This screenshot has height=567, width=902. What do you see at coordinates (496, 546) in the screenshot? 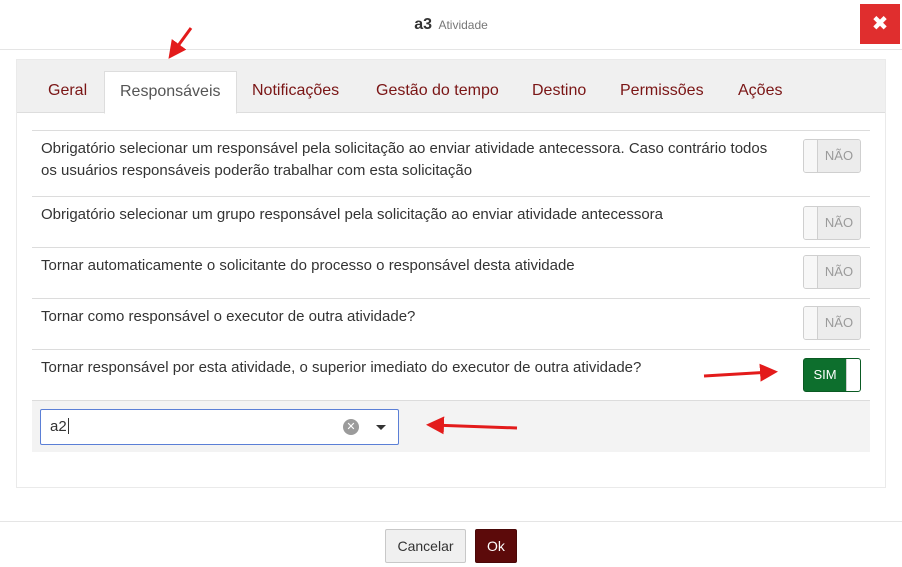
I see `ok-button: Ok` at bounding box center [496, 546].